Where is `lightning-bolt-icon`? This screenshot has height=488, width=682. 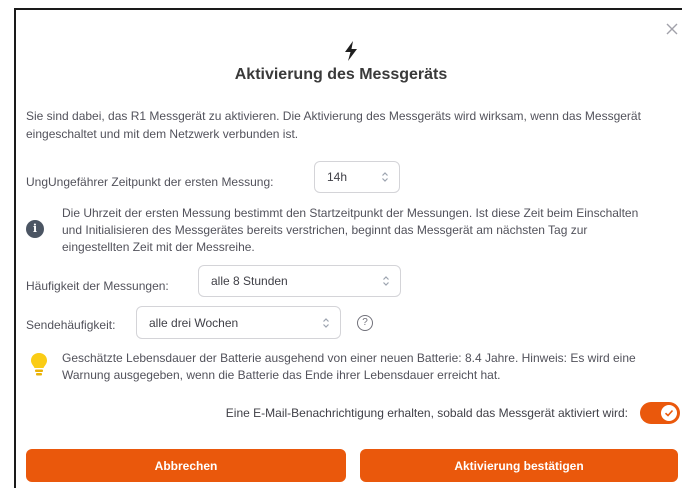
lightning-bolt-icon is located at coordinates (351, 51).